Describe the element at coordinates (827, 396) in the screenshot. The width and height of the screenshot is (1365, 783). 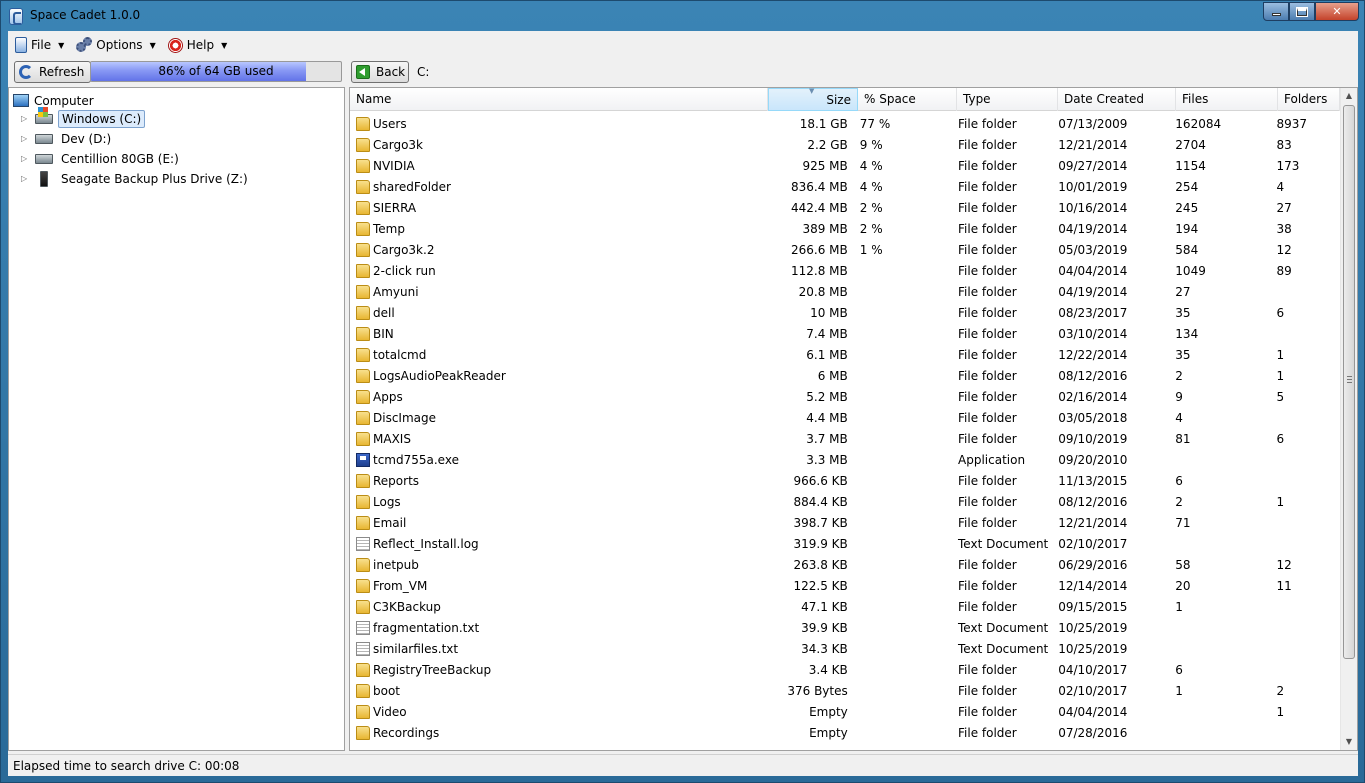
I see `cell-size: 5.2 MB` at that location.